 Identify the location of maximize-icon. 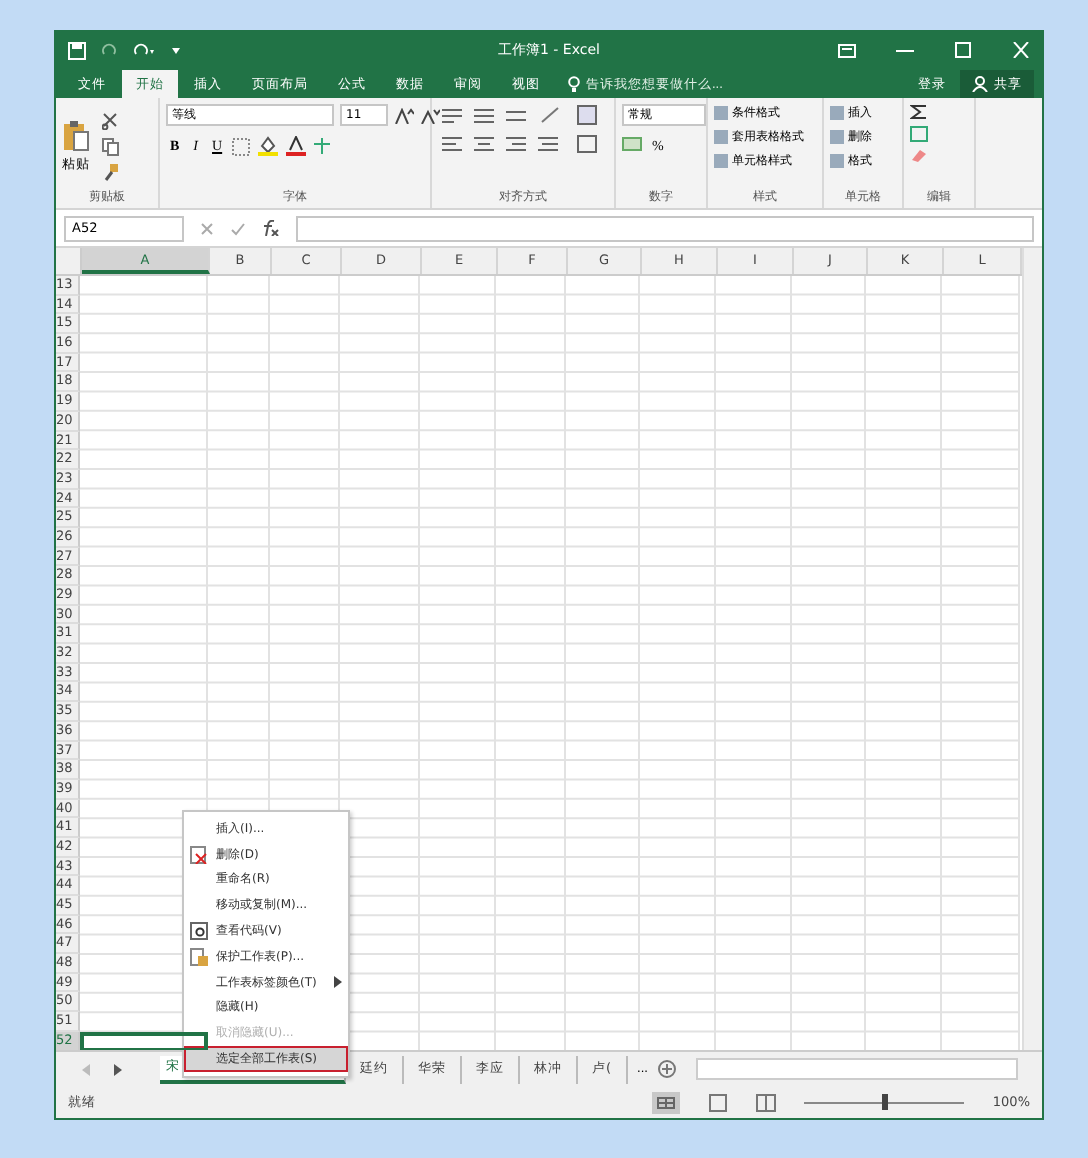
(963, 50).